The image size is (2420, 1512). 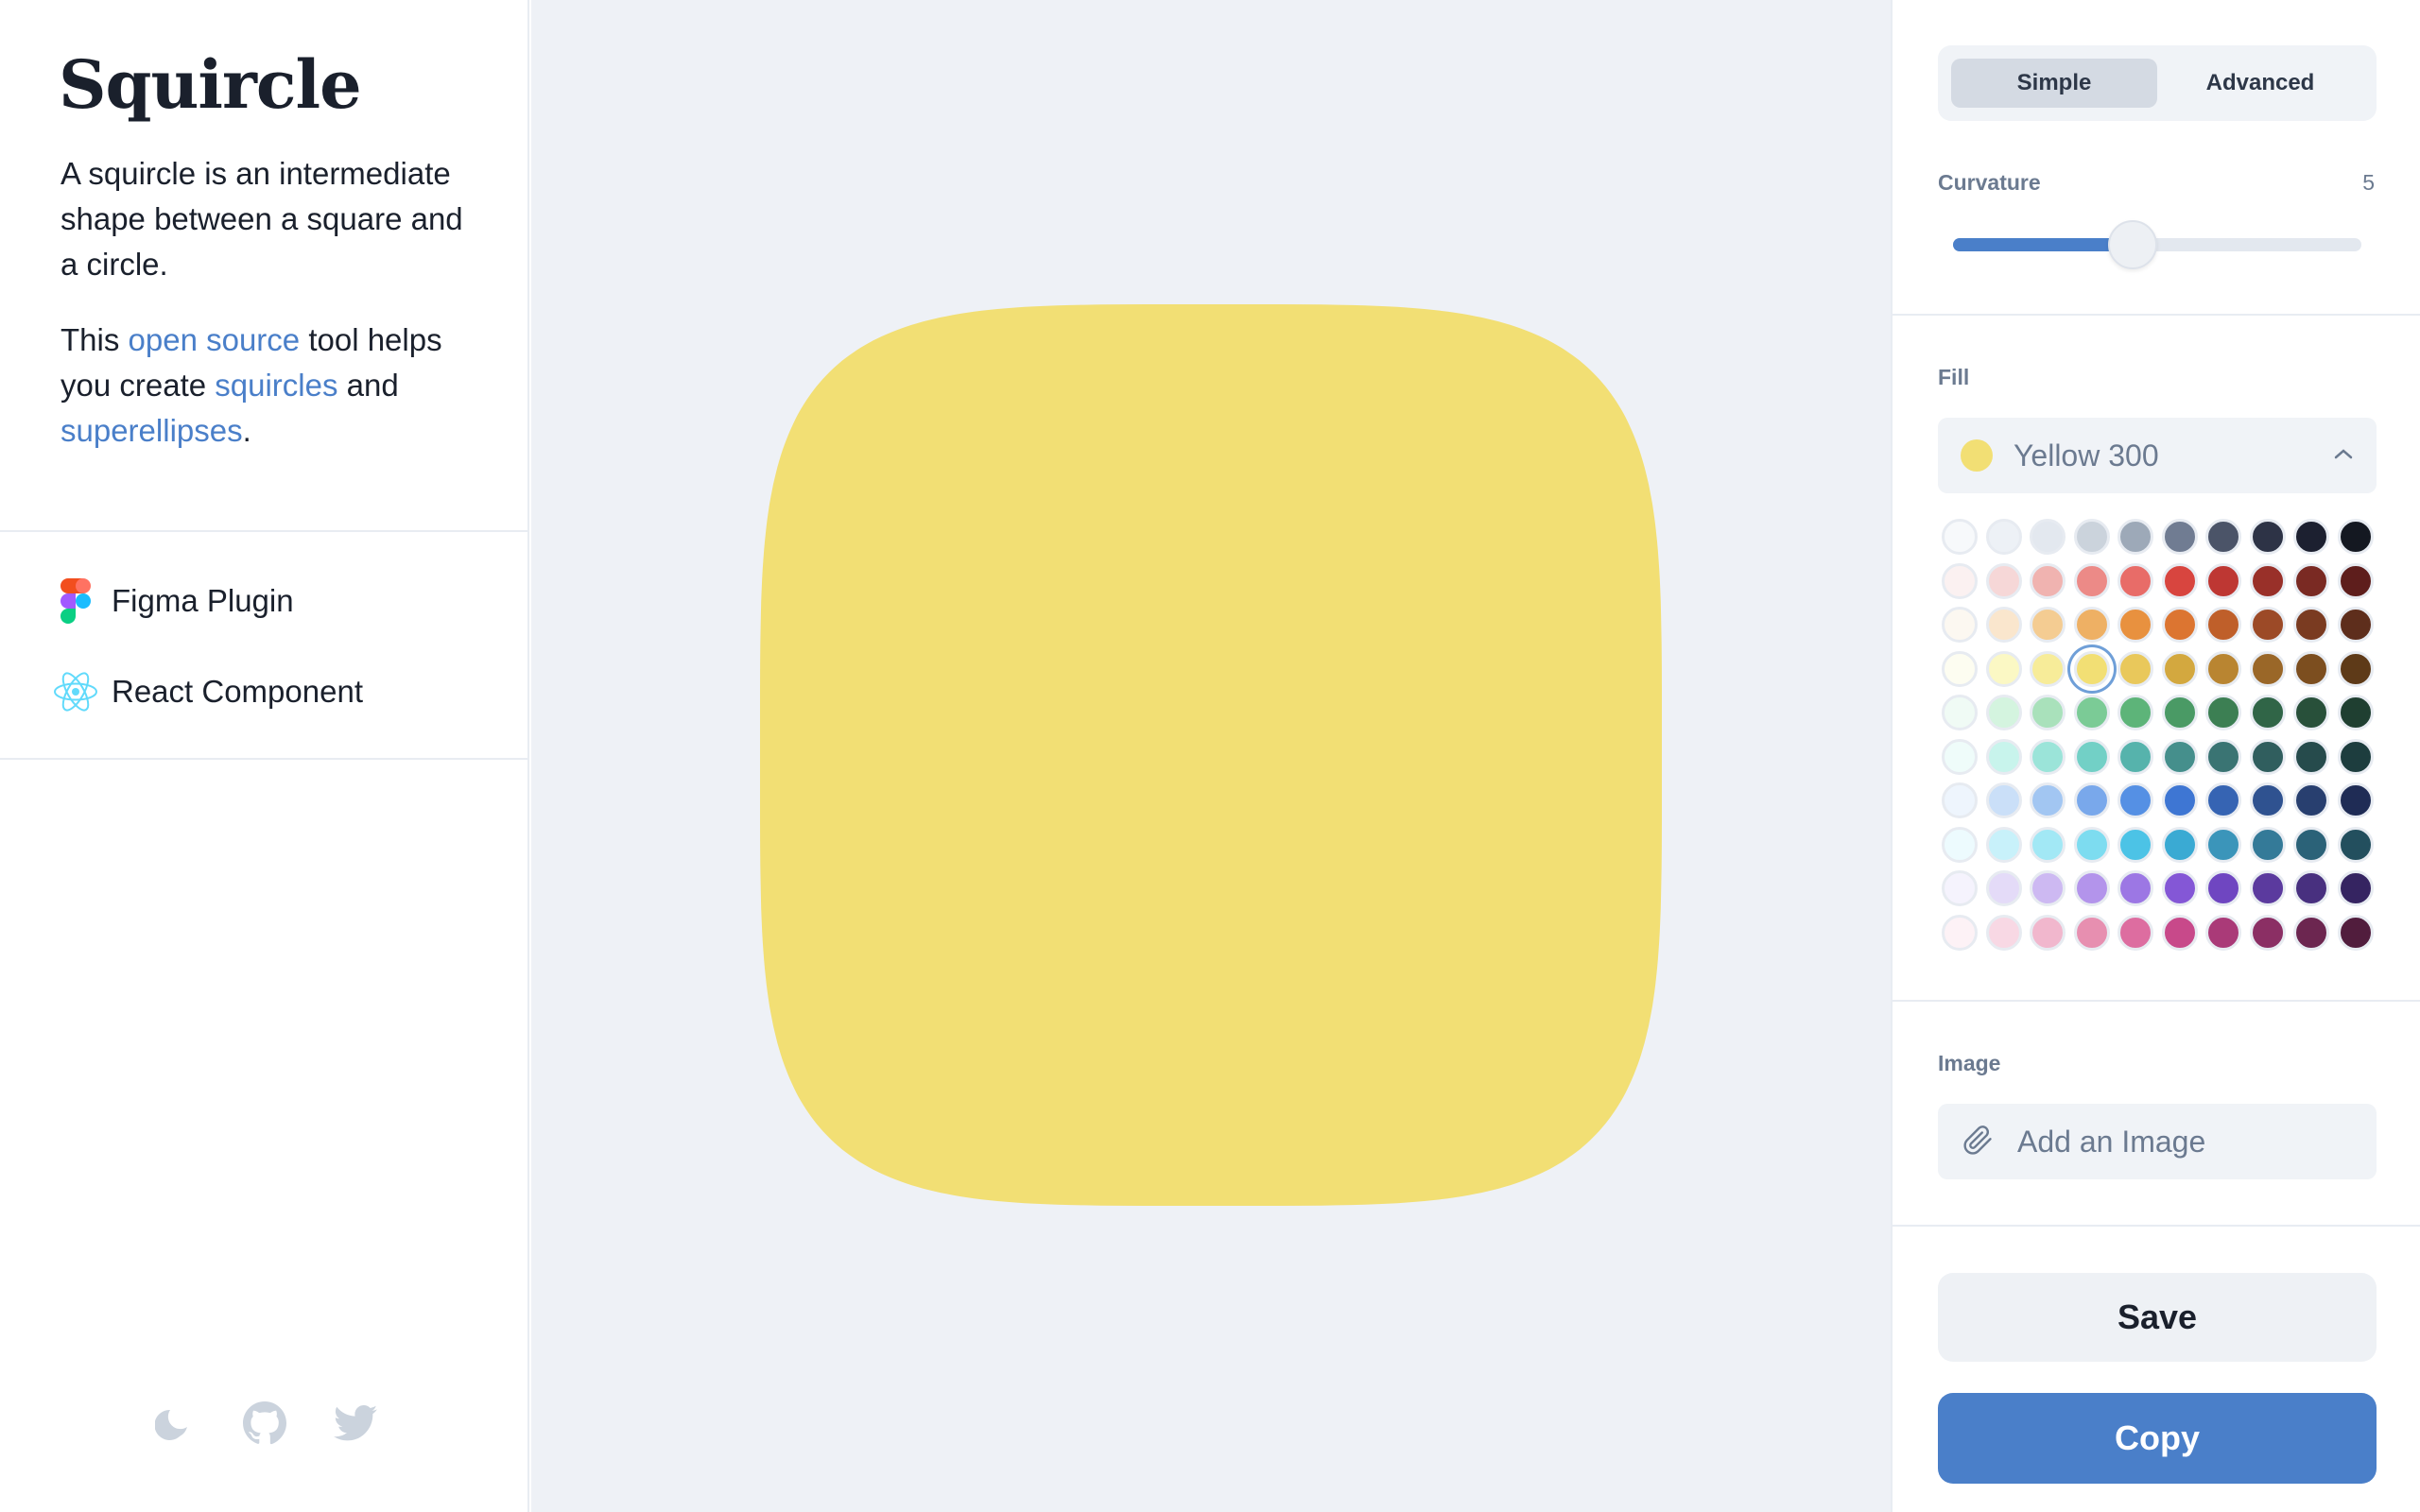 I want to click on squircles-link: squircles, so click(x=276, y=385).